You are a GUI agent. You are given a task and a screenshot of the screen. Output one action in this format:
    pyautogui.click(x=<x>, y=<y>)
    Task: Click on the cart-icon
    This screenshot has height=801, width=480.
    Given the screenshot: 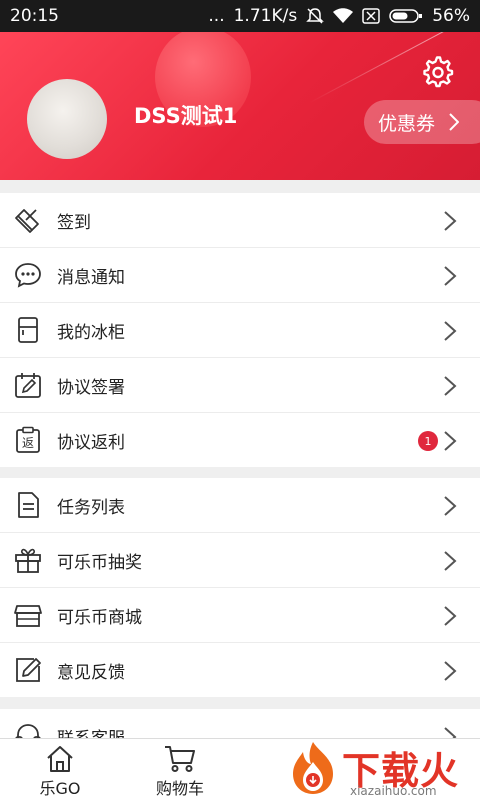 What is the action you would take?
    pyautogui.click(x=180, y=759)
    